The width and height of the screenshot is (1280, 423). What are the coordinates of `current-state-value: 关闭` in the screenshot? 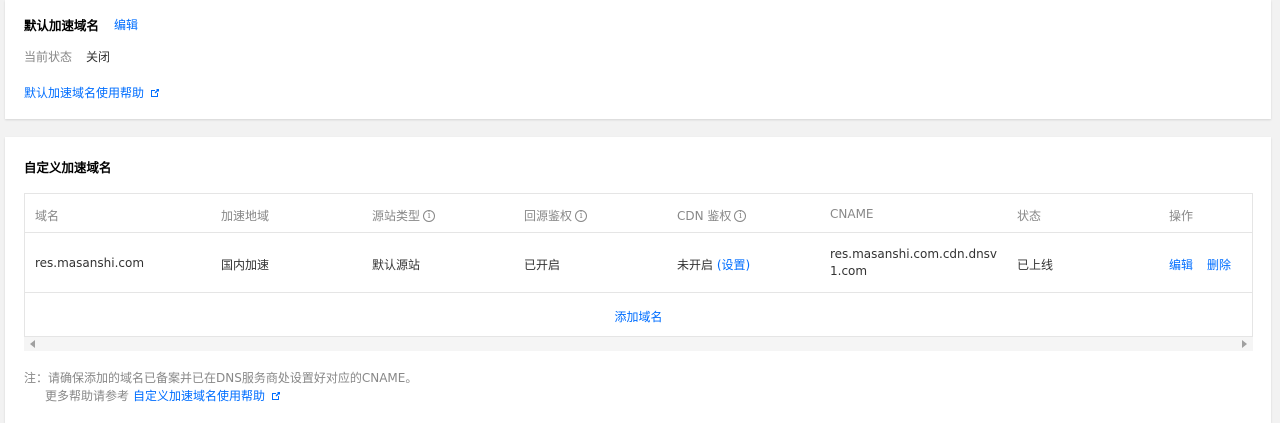 It's located at (98, 57).